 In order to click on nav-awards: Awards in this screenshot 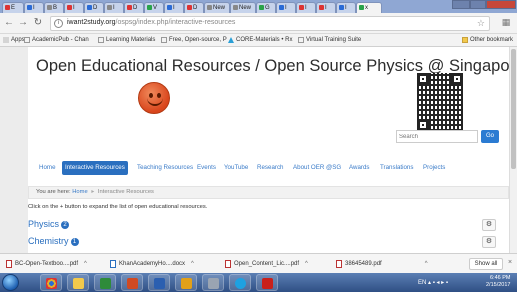, I will do `click(359, 168)`.